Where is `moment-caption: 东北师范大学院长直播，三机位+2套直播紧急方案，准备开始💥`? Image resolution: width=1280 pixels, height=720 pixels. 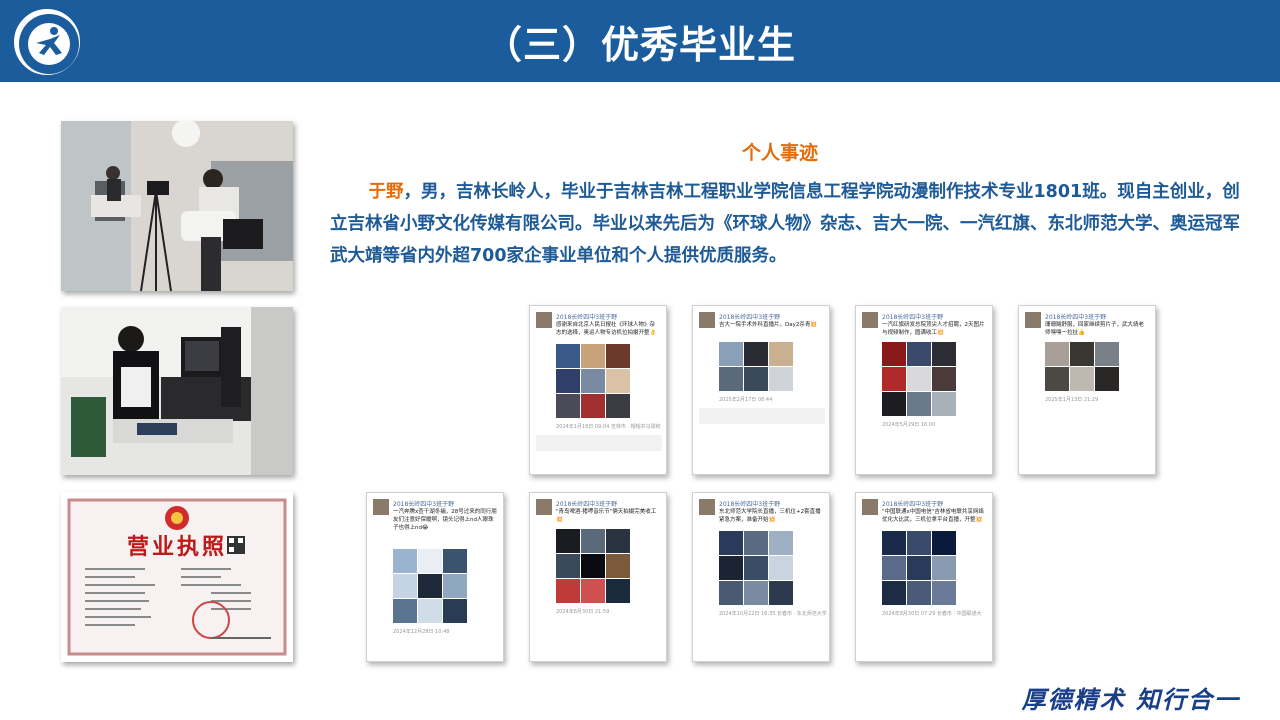 moment-caption: 东北师范大学院长直播，三机位+2套直播紧急方案，准备开始💥 is located at coordinates (770, 516).